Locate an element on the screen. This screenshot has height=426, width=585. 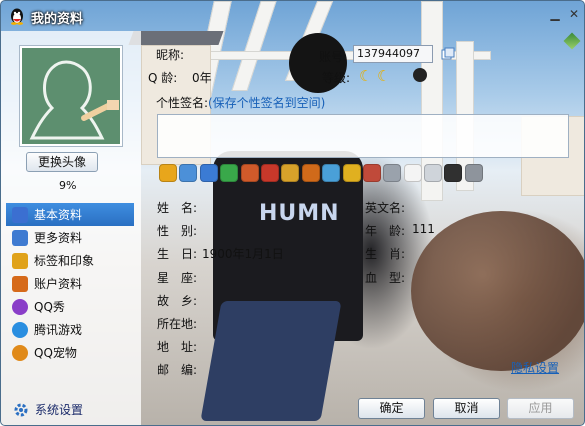
ok-button: 确定 is located at coordinates (391, 408).